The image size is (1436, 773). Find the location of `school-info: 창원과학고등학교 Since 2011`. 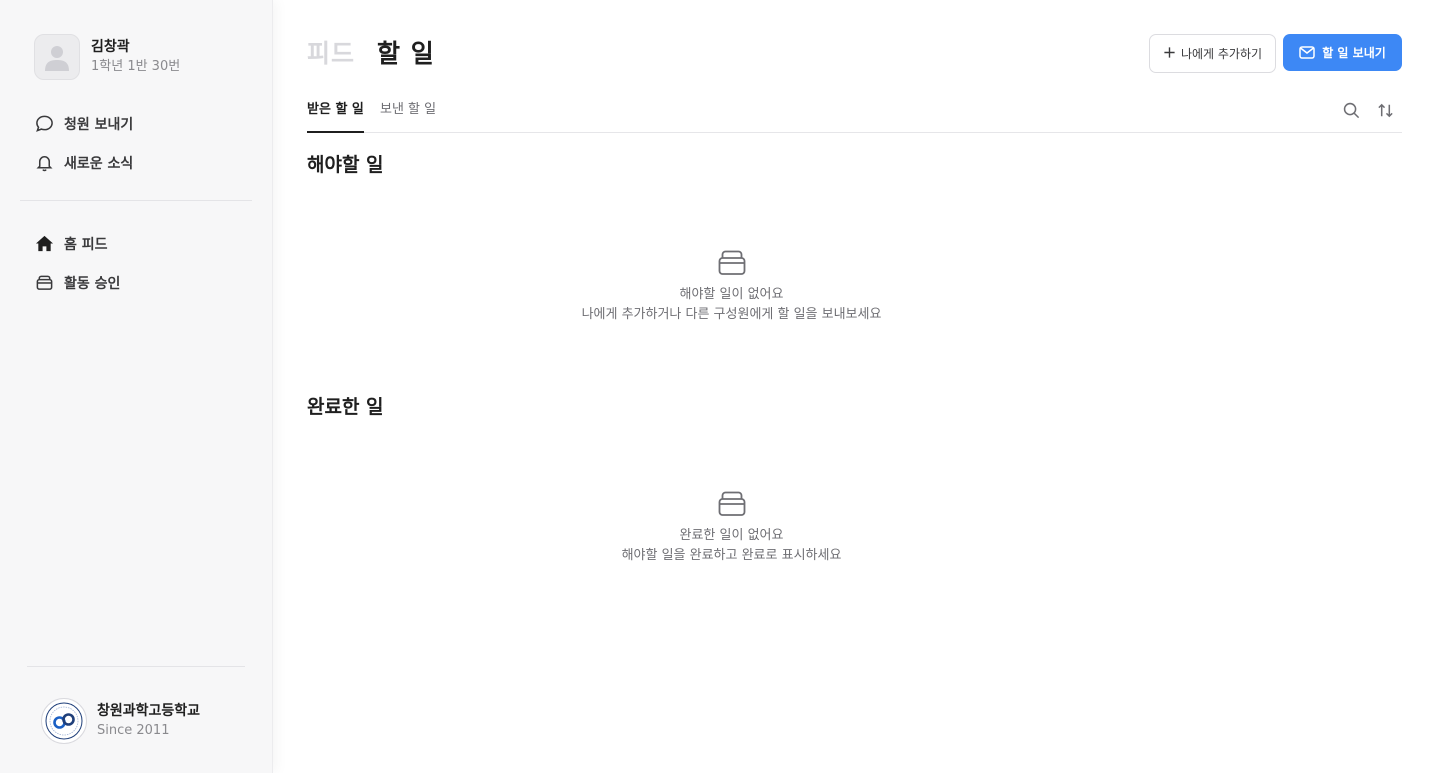

school-info: 창원과학고등학교 Since 2011 is located at coordinates (120, 721).